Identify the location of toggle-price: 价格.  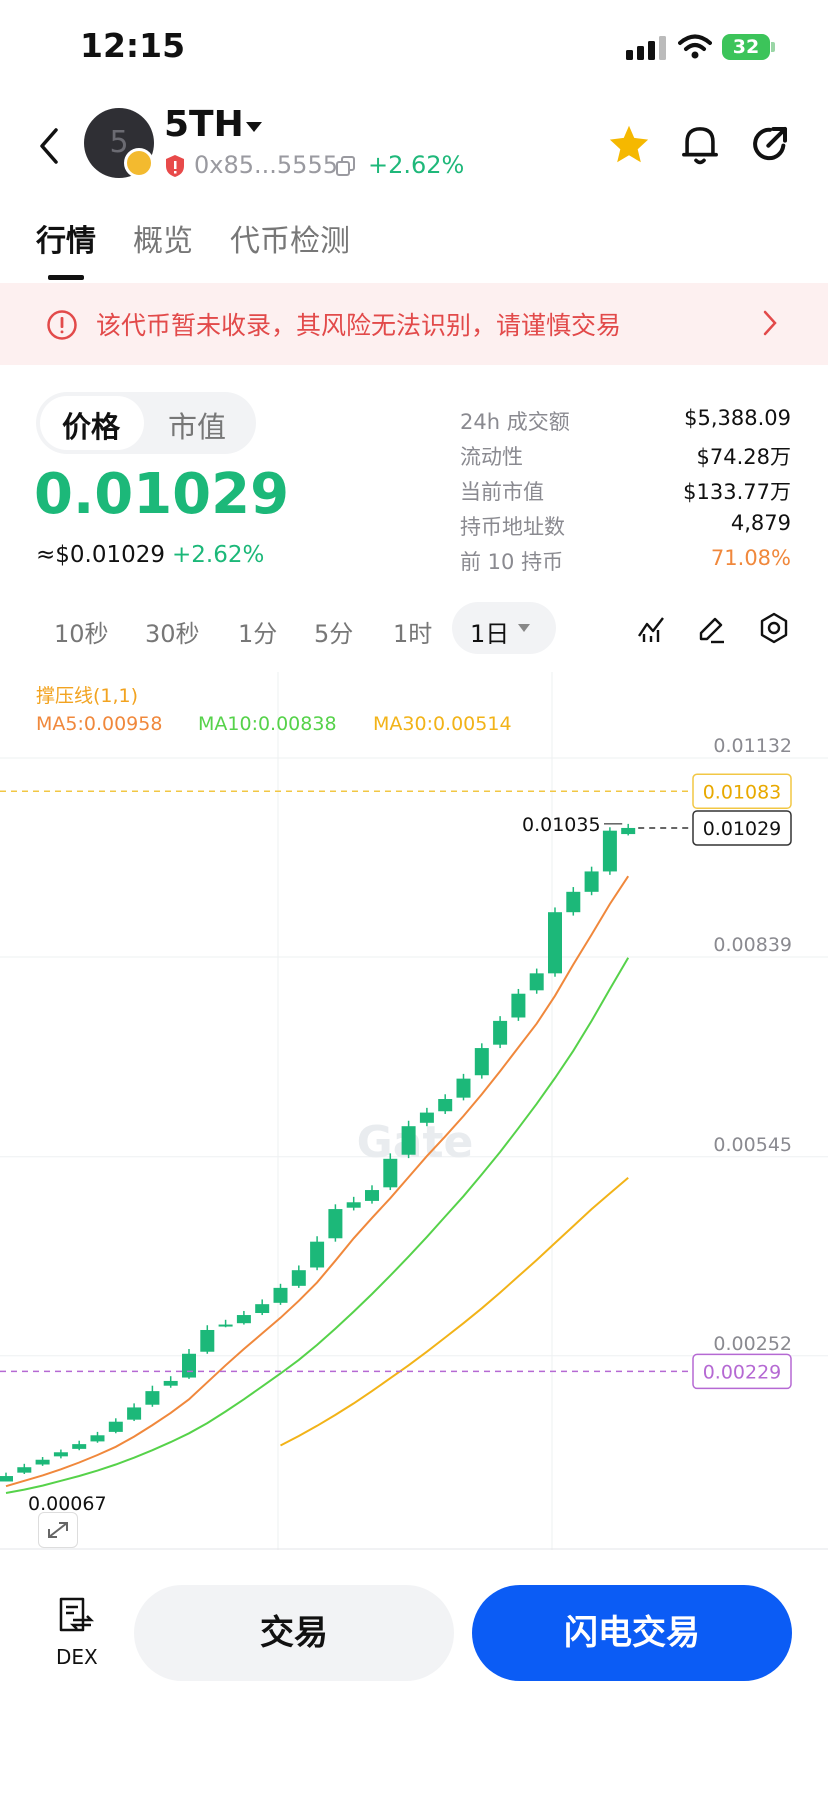
(91, 425).